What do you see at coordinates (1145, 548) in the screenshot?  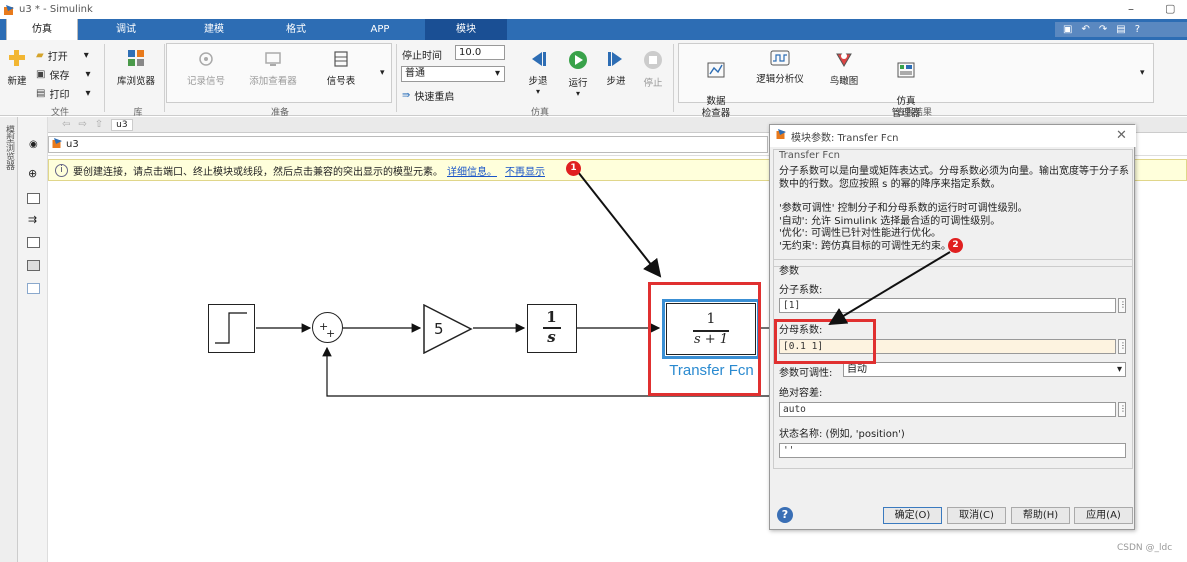 I see `watermark: CSDN @_ldc` at bounding box center [1145, 548].